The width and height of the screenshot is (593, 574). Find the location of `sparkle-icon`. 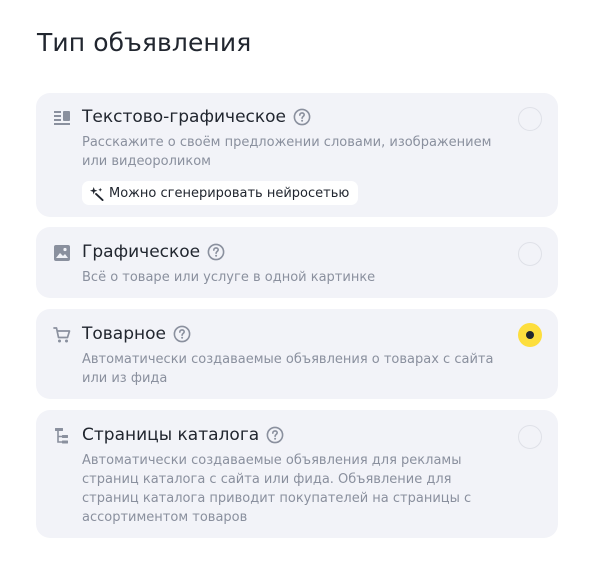

sparkle-icon is located at coordinates (96, 193).